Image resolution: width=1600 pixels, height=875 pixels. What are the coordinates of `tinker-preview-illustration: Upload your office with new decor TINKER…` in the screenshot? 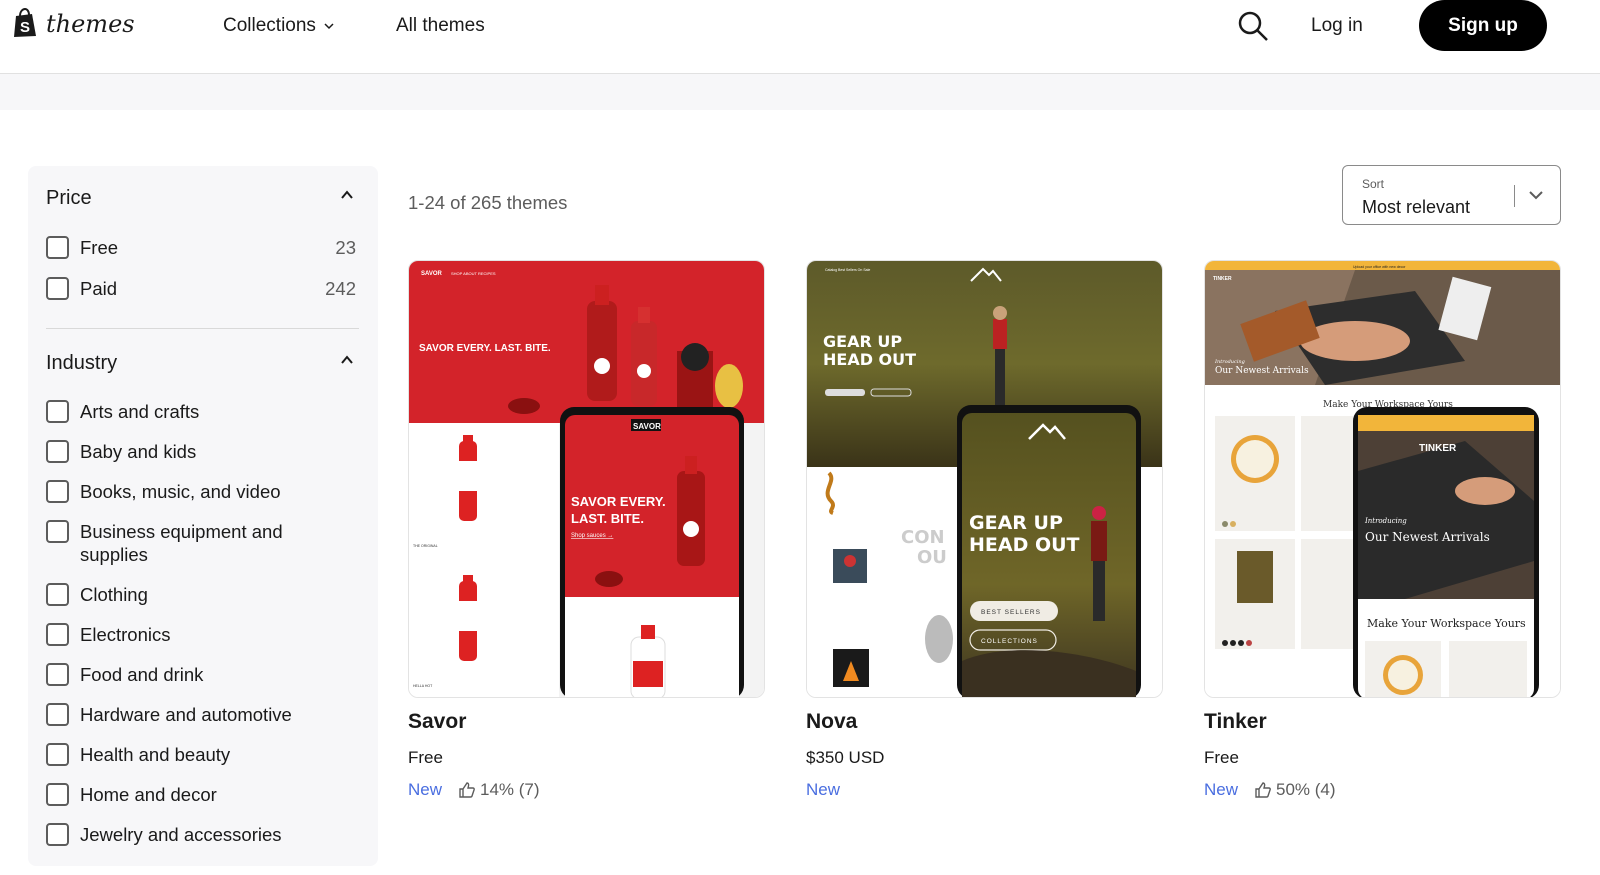 It's located at (1382, 479).